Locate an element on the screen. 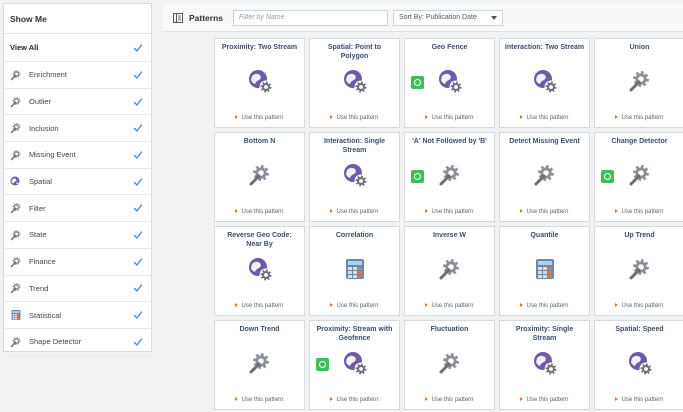  pattern-card: Geo Fence Use this pattern is located at coordinates (449, 83).